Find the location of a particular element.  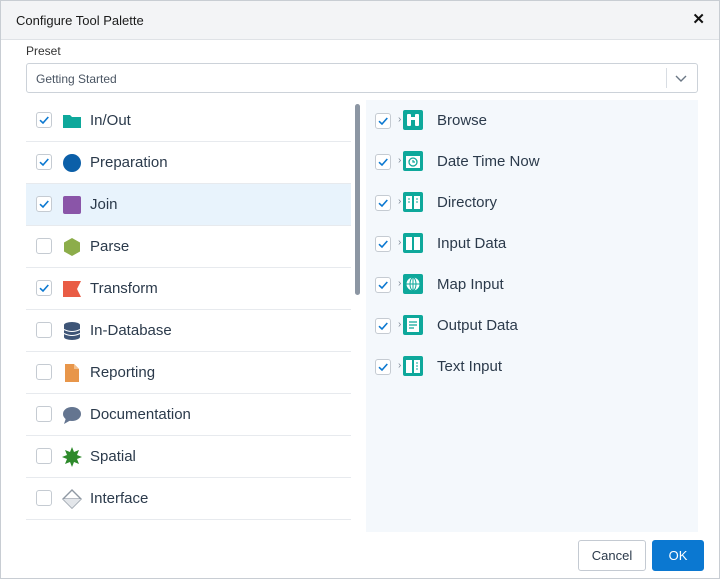

cancel-button: Cancel is located at coordinates (612, 555).